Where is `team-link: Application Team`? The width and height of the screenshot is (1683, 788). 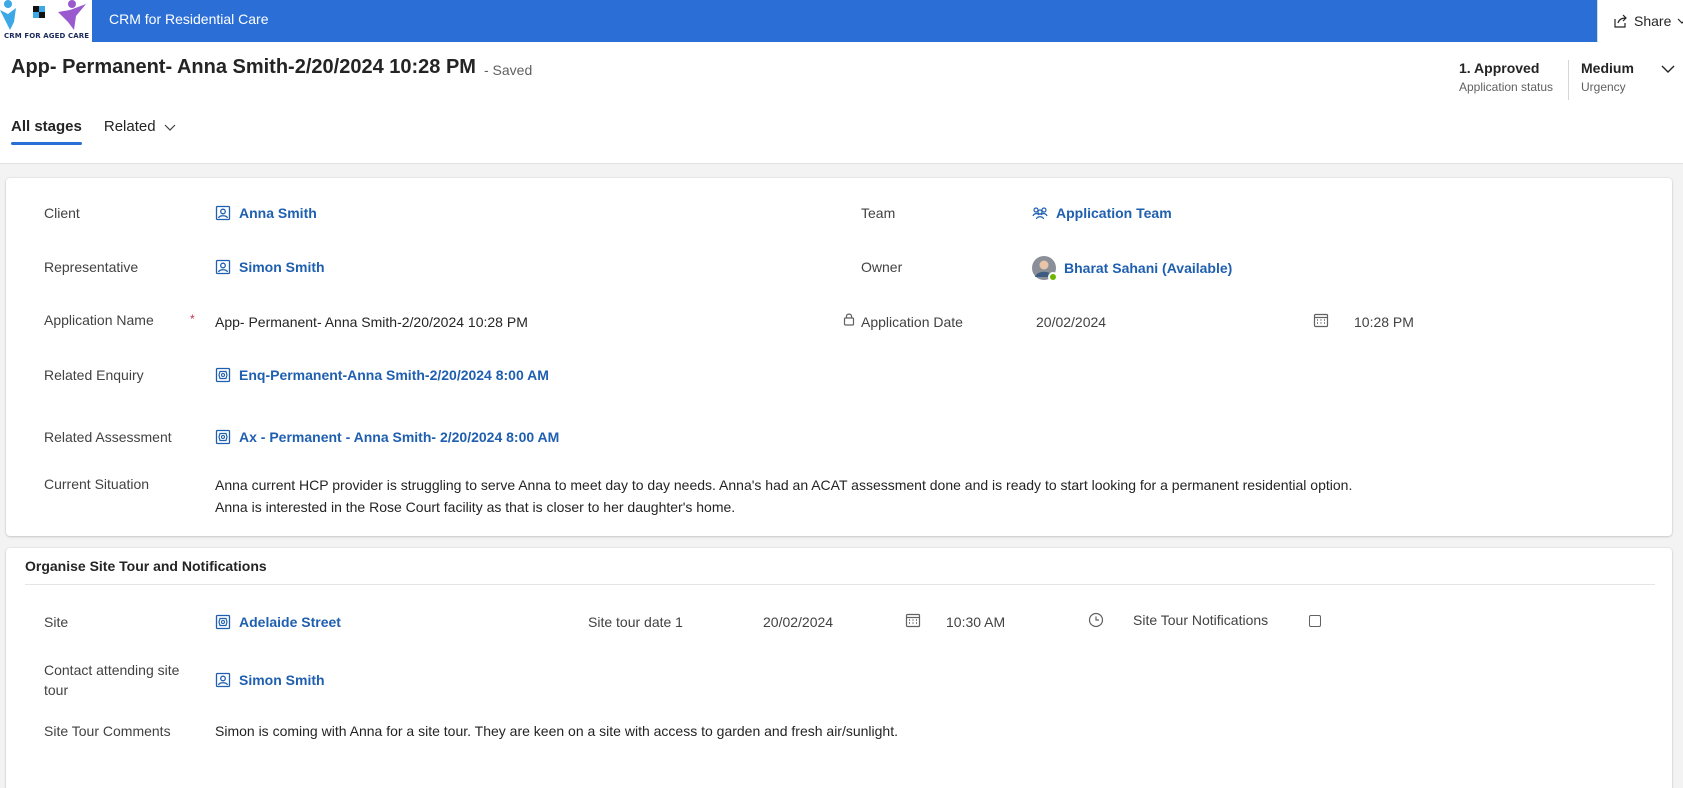 team-link: Application Team is located at coordinates (1102, 213).